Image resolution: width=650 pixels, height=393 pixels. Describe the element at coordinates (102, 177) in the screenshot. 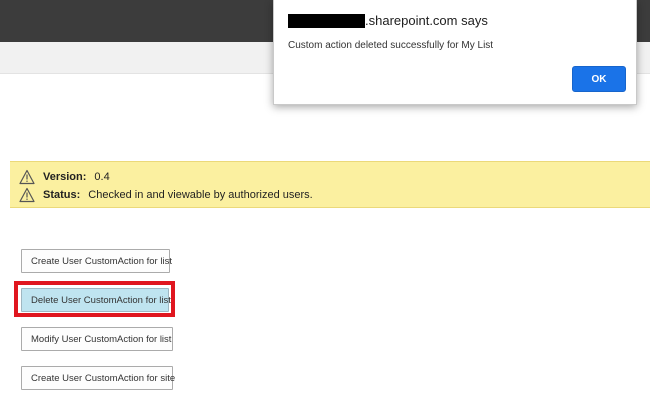

I see `version-value: 0.4` at that location.